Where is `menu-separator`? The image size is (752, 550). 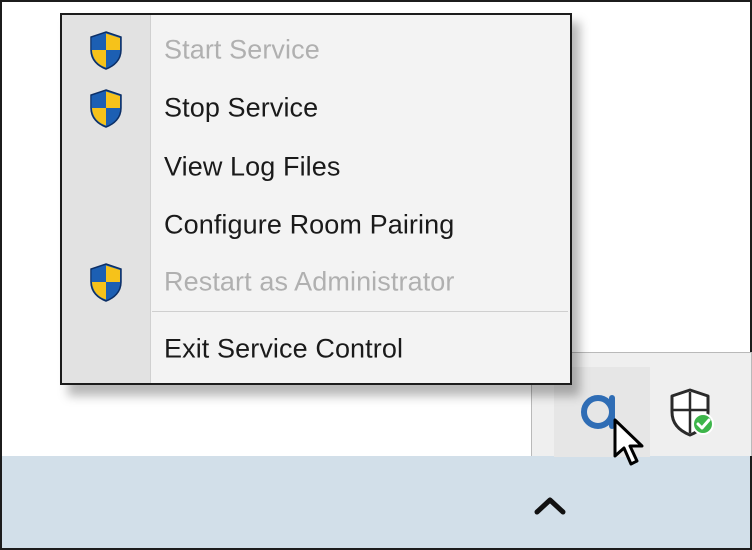 menu-separator is located at coordinates (360, 311).